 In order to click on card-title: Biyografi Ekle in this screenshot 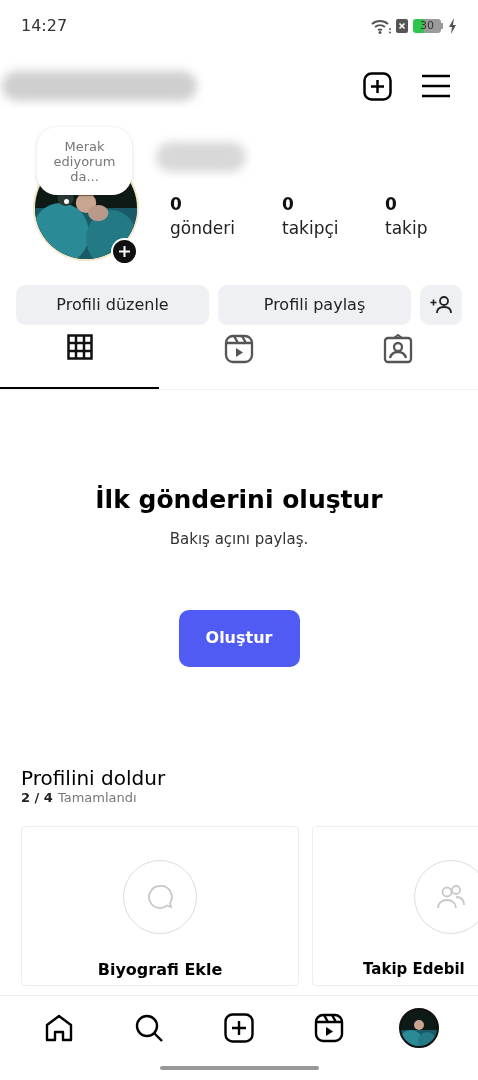, I will do `click(160, 969)`.